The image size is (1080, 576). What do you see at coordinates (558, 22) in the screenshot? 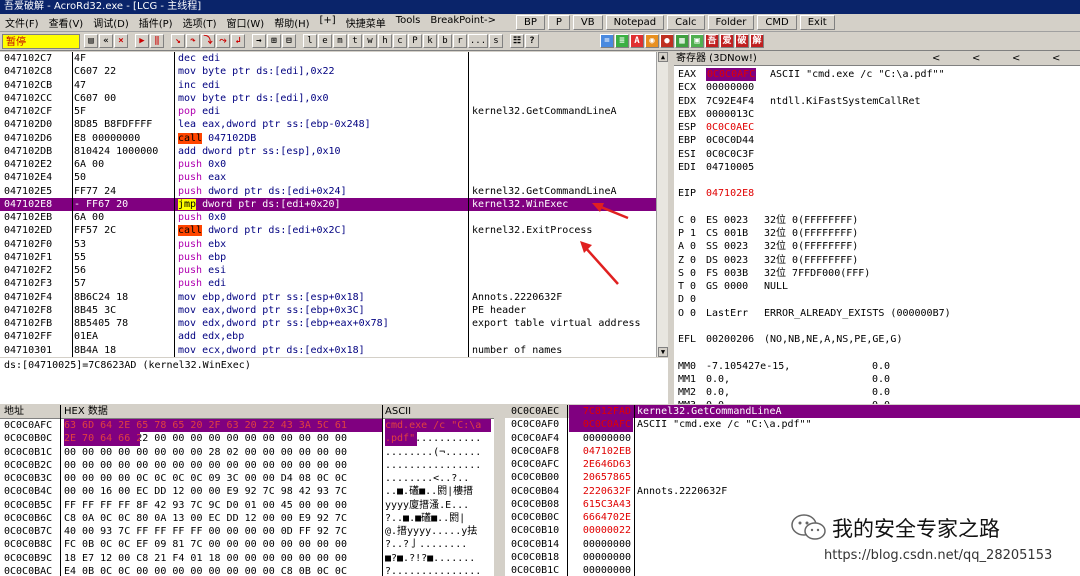
I see `menu-button: P` at bounding box center [558, 22].